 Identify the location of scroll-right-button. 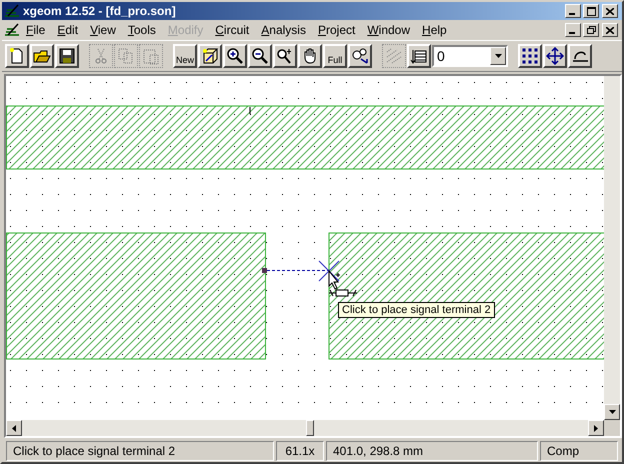
(596, 428).